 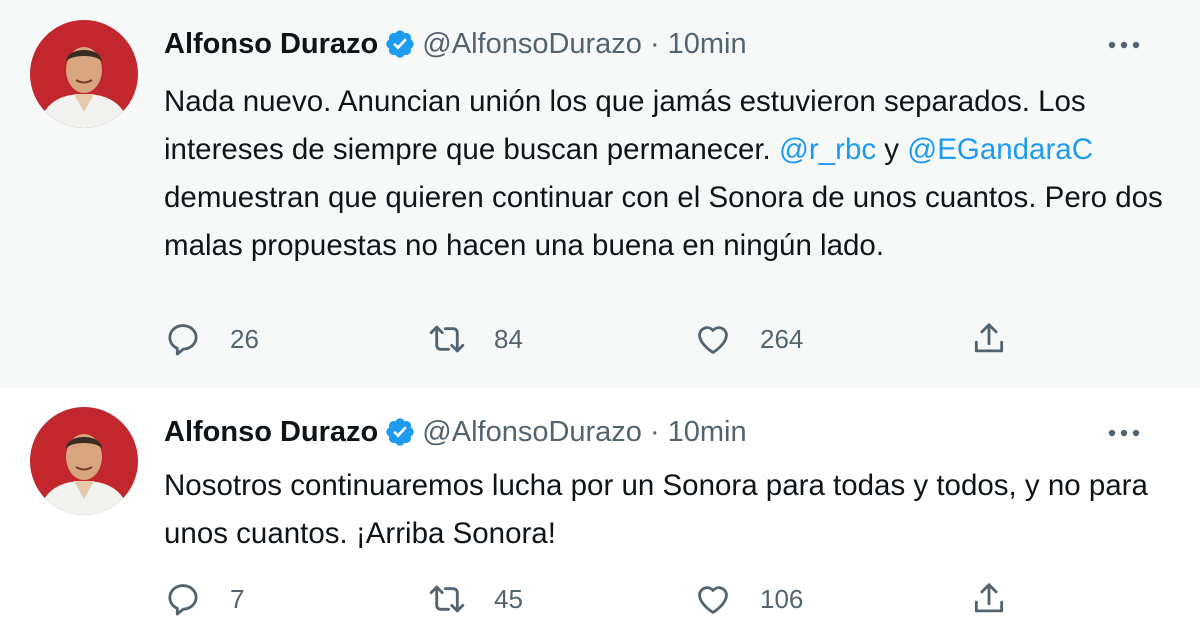 What do you see at coordinates (748, 339) in the screenshot?
I see `like-button: 264` at bounding box center [748, 339].